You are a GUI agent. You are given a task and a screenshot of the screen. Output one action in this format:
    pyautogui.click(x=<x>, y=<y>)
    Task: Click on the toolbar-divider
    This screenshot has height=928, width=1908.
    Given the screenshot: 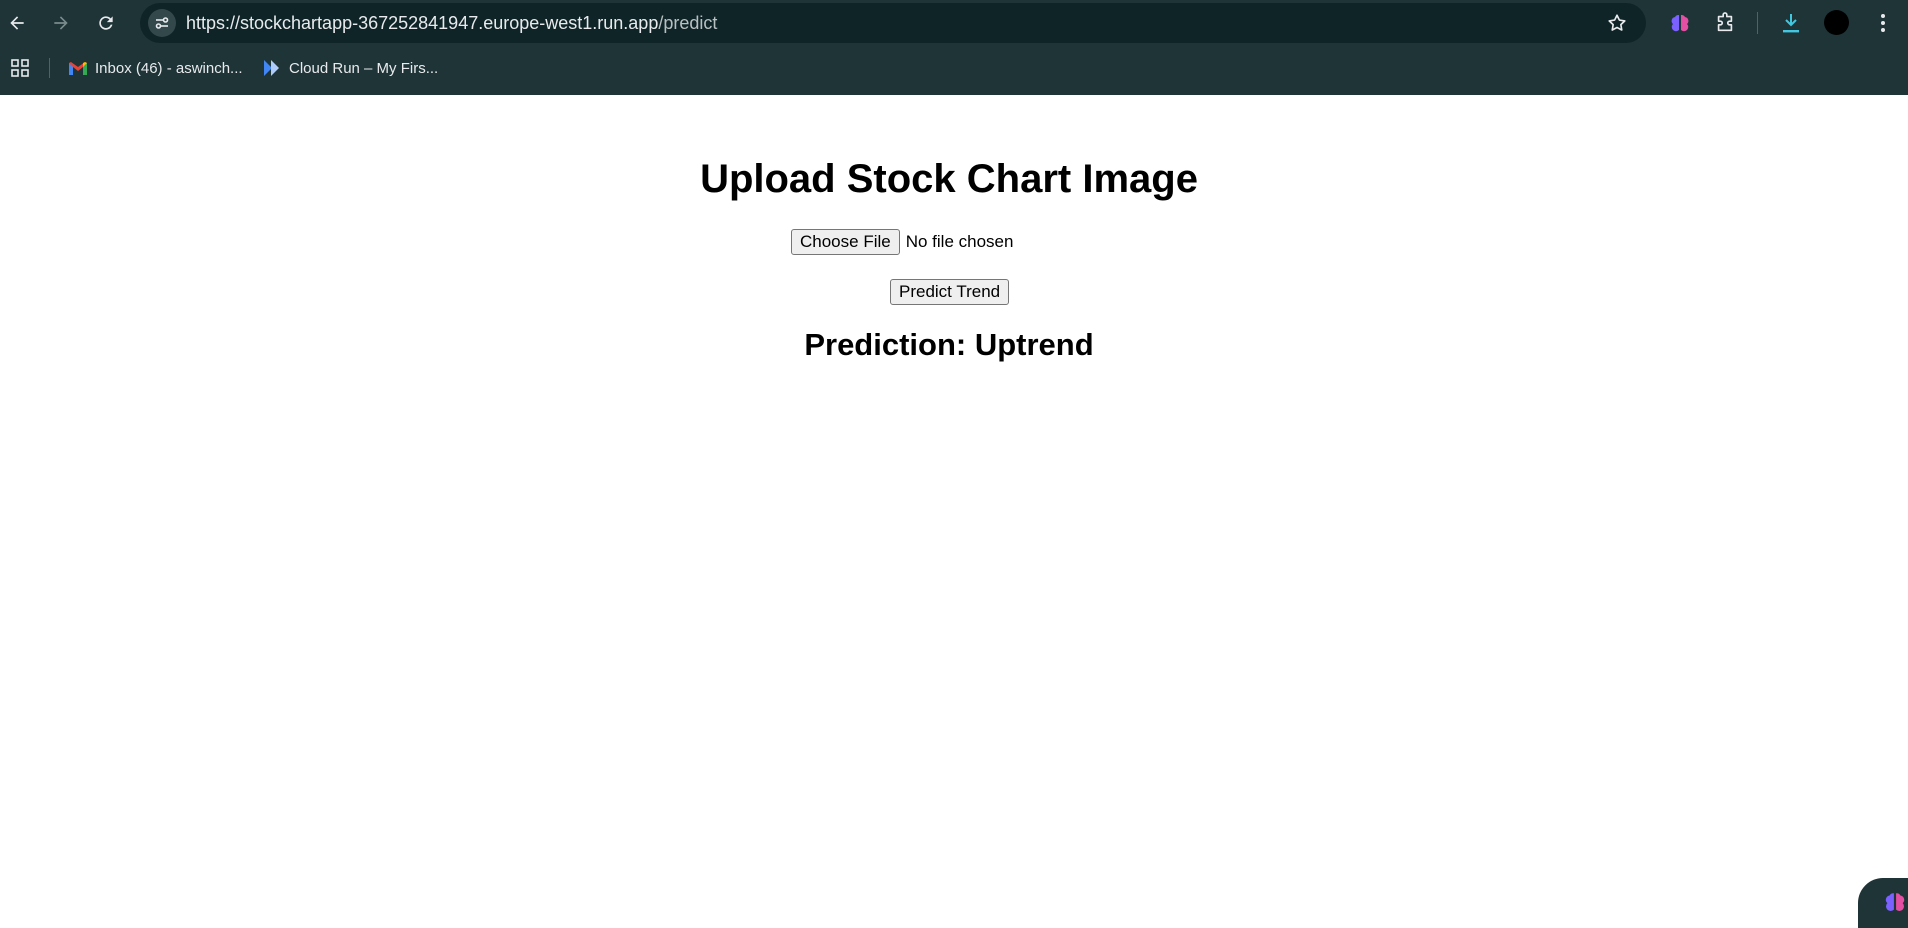 What is the action you would take?
    pyautogui.click(x=1757, y=23)
    